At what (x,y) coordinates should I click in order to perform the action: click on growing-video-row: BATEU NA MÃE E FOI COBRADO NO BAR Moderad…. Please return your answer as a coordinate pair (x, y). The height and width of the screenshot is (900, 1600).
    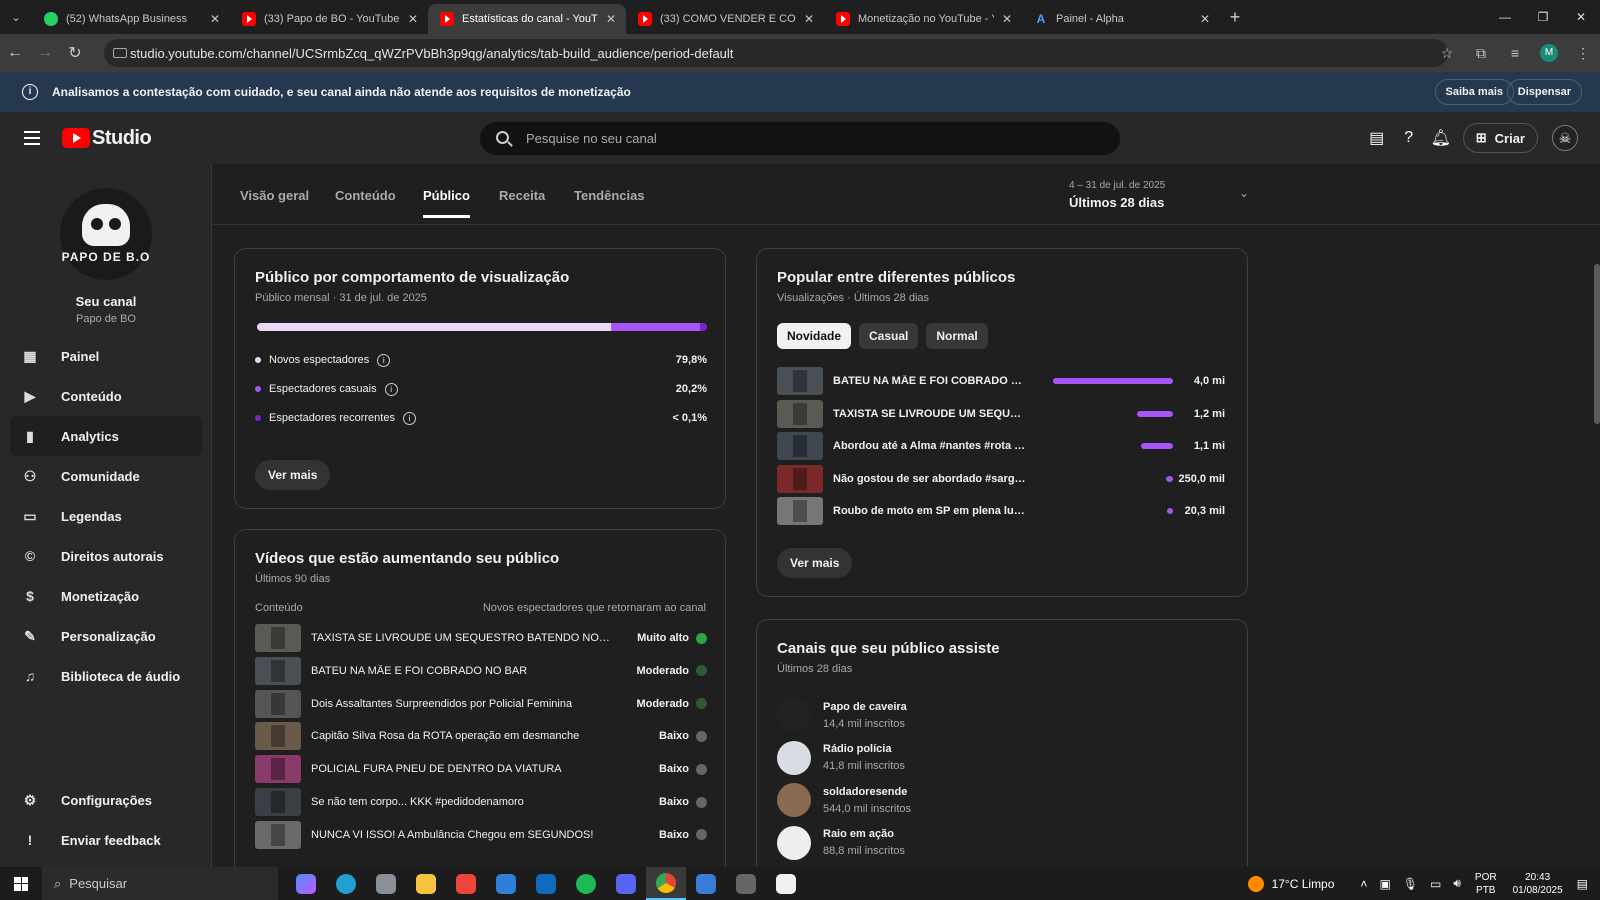
    Looking at the image, I should click on (481, 670).